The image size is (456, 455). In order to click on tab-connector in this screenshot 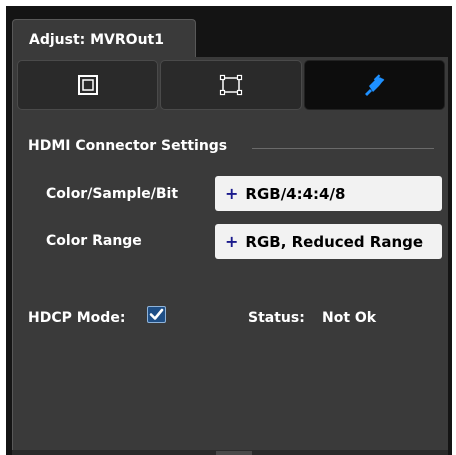, I will do `click(374, 85)`.